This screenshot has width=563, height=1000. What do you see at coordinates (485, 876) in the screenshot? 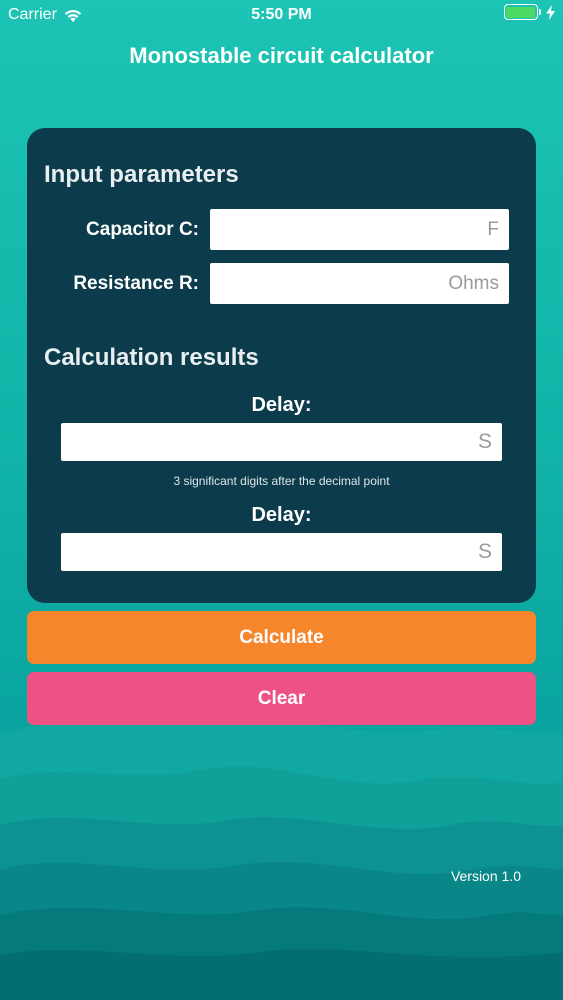
I see `version-label: Version 1.0` at bounding box center [485, 876].